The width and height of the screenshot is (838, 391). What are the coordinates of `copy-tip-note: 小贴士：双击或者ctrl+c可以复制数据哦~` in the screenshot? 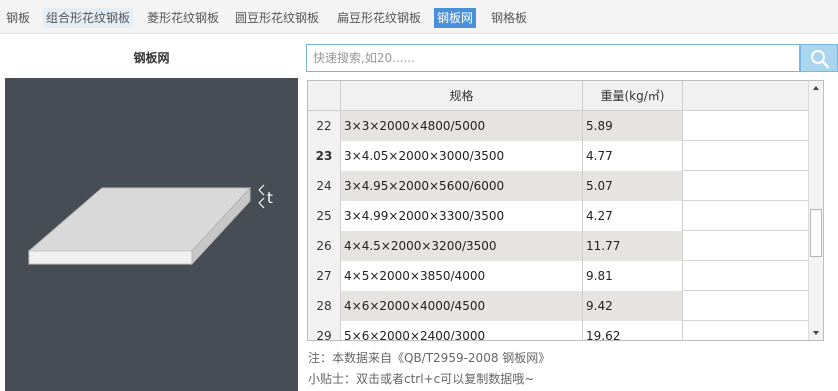 It's located at (421, 379).